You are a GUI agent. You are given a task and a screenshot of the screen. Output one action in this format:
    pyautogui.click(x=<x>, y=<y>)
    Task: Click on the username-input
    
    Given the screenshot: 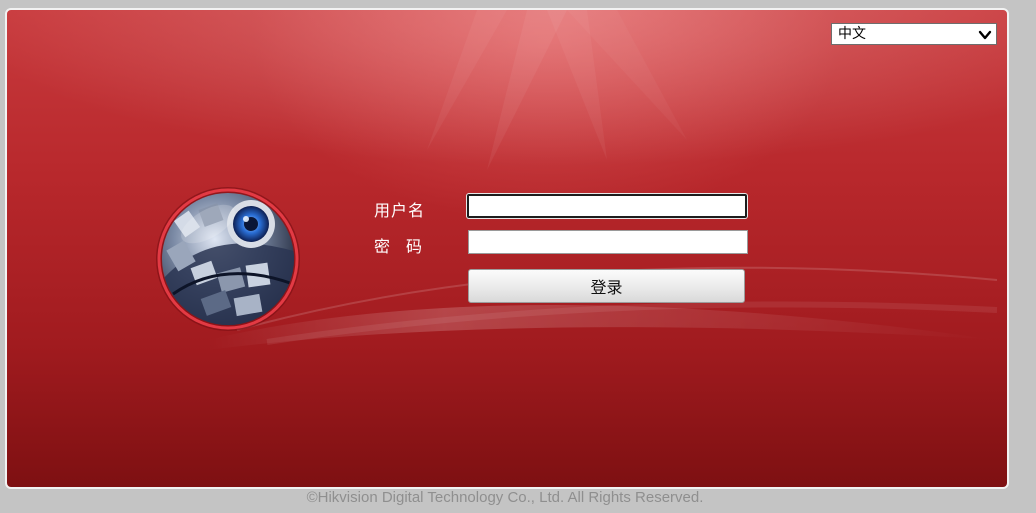 What is the action you would take?
    pyautogui.click(x=607, y=206)
    